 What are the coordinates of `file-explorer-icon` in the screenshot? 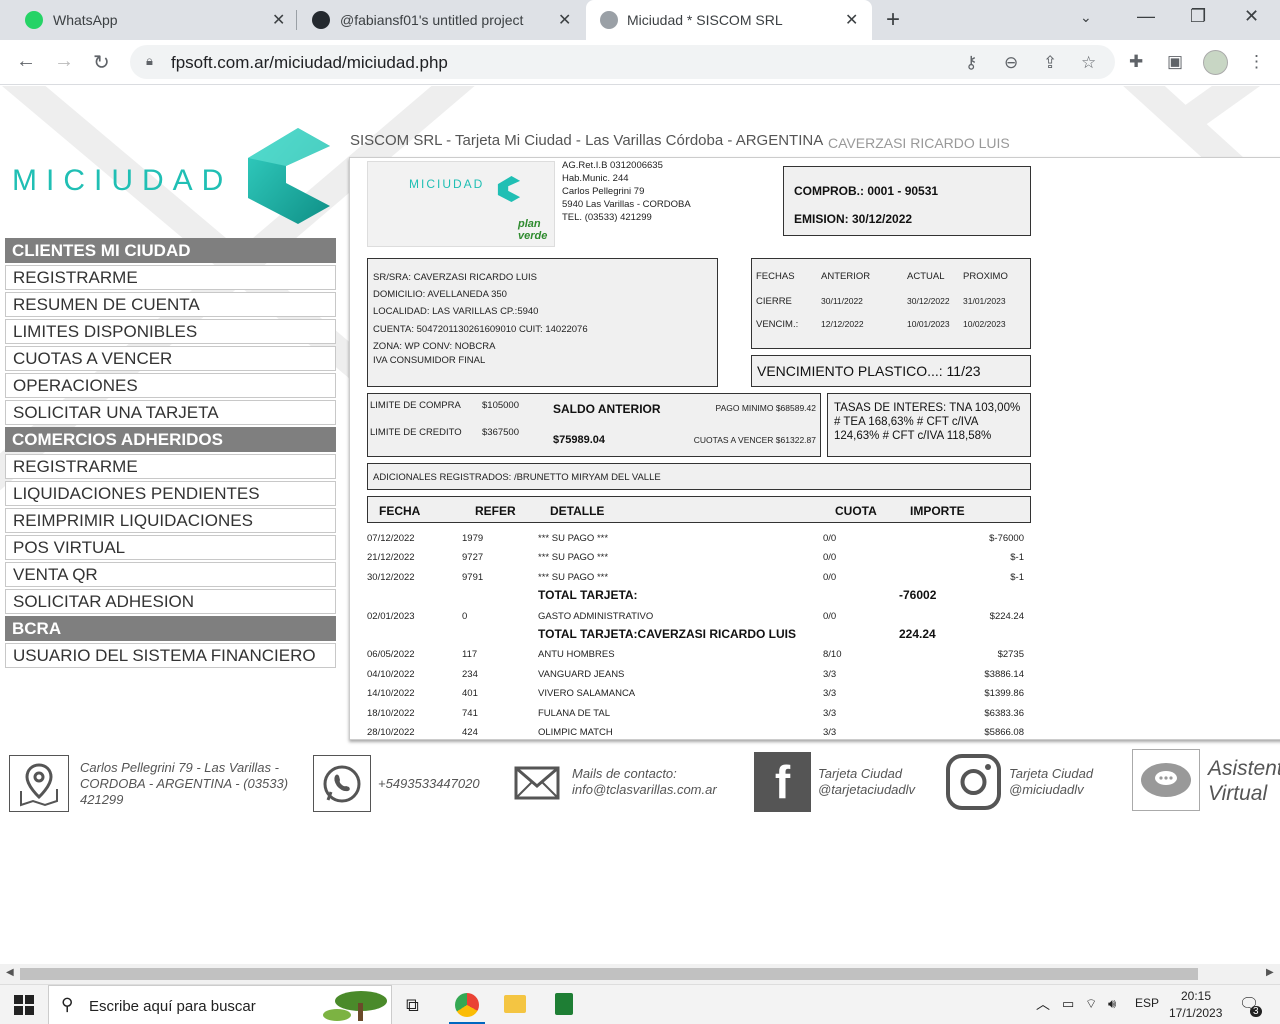 It's located at (515, 1004).